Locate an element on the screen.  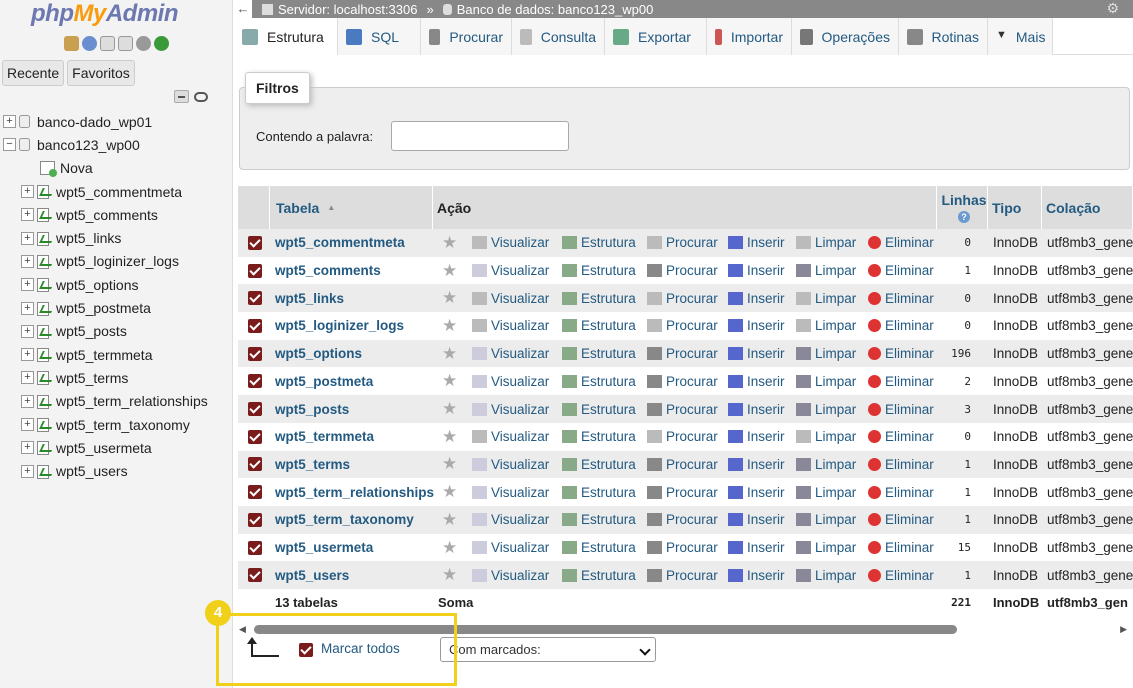
filter-input is located at coordinates (480, 136).